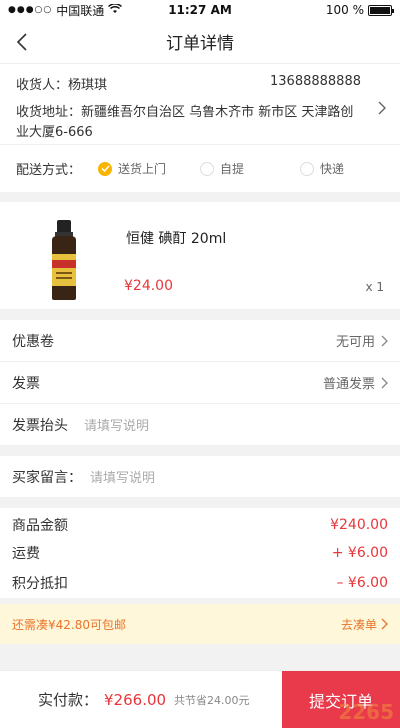  I want to click on delivery-option-express: 快递, so click(322, 168).